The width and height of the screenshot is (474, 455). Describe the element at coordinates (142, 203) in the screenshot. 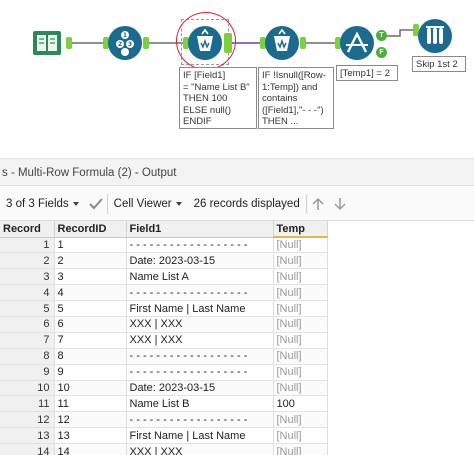

I see `cell-viewer-label: Cell Viewer` at that location.